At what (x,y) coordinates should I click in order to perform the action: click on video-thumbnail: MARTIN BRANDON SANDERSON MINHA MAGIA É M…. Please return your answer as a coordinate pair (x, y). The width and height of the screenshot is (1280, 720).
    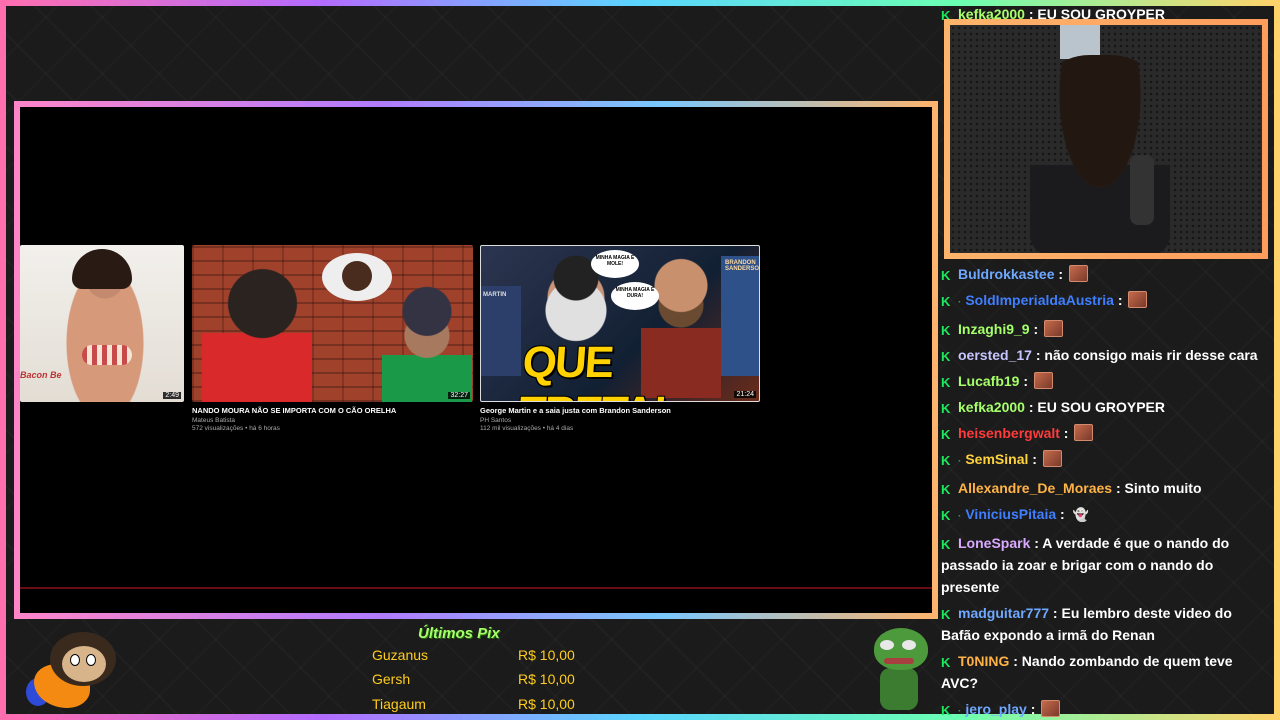
    Looking at the image, I should click on (620, 323).